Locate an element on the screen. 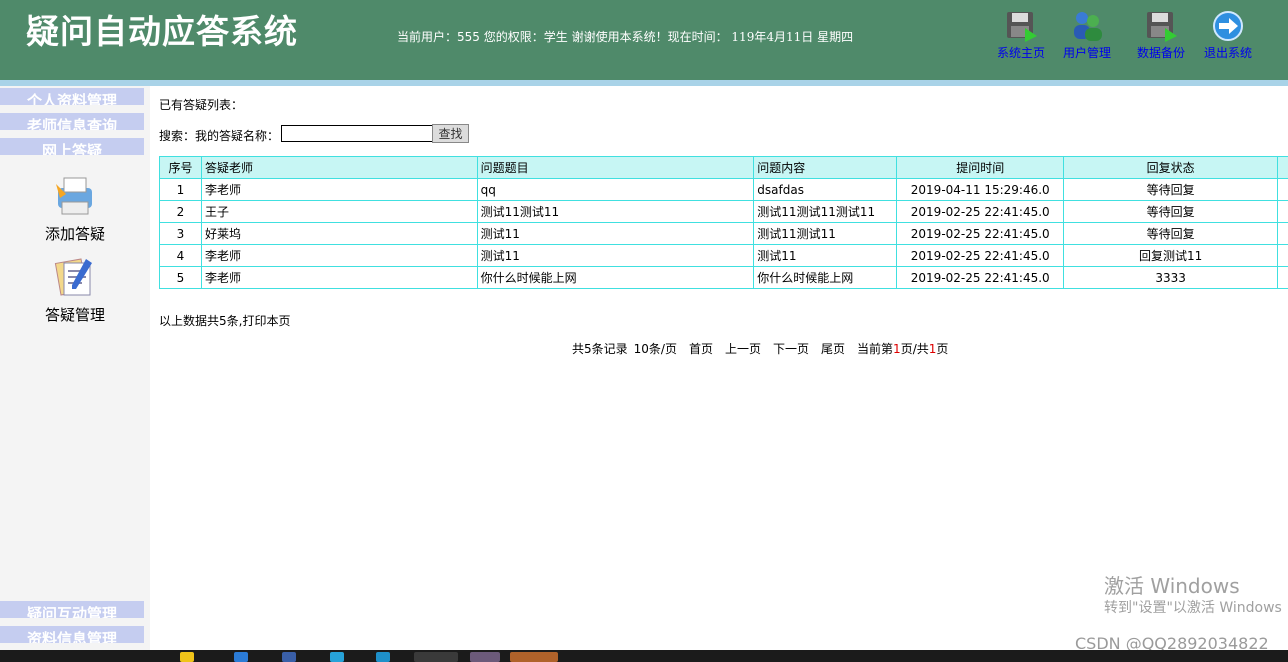 The width and height of the screenshot is (1288, 662). user-prefix: 当前用户： is located at coordinates (427, 37).